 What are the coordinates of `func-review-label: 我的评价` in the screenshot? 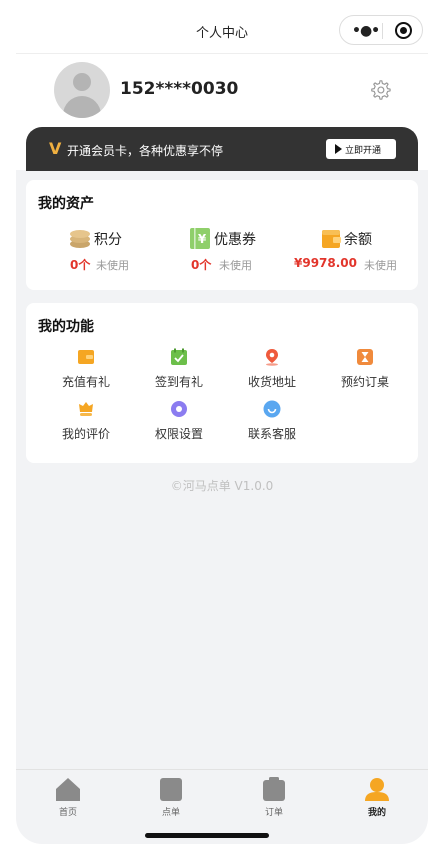 It's located at (85, 434).